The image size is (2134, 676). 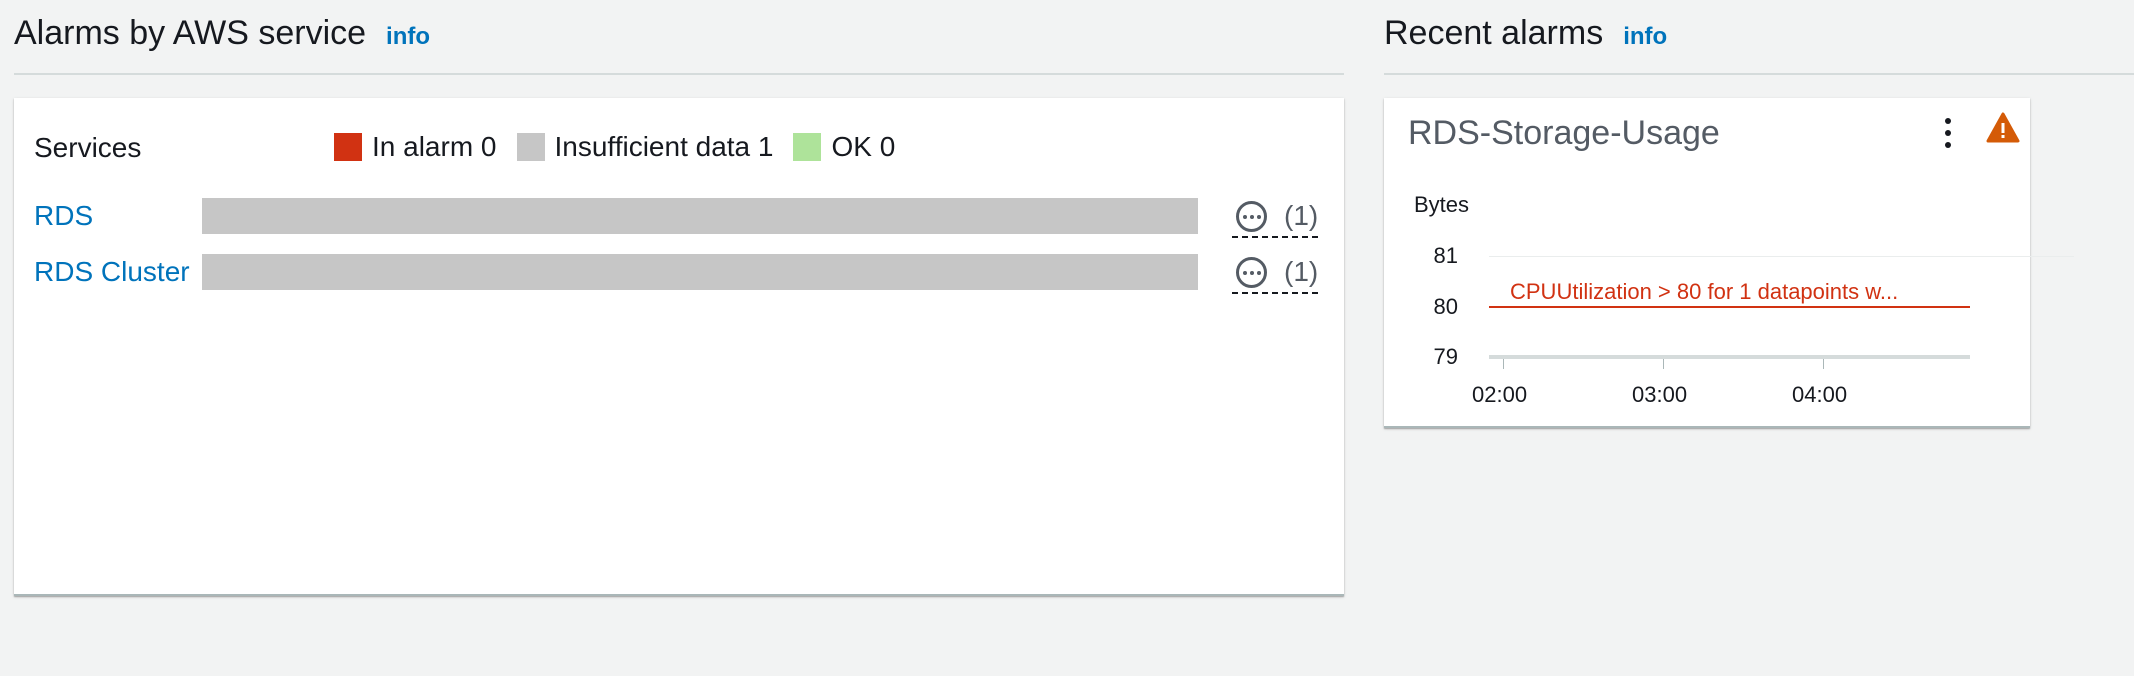 What do you see at coordinates (1445, 306) in the screenshot?
I see `y-tick-80: 80` at bounding box center [1445, 306].